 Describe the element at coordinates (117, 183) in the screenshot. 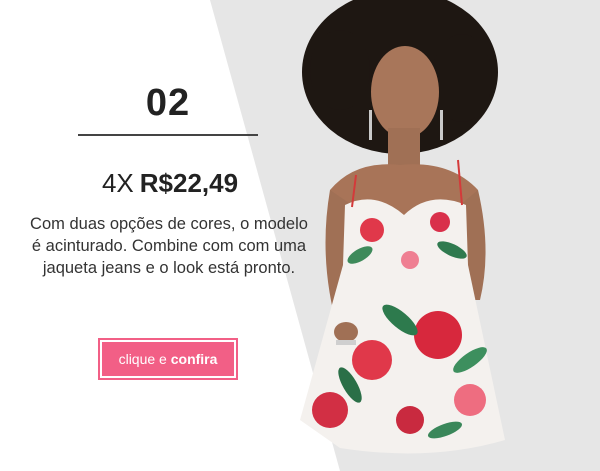

I see `installments: 4X` at that location.